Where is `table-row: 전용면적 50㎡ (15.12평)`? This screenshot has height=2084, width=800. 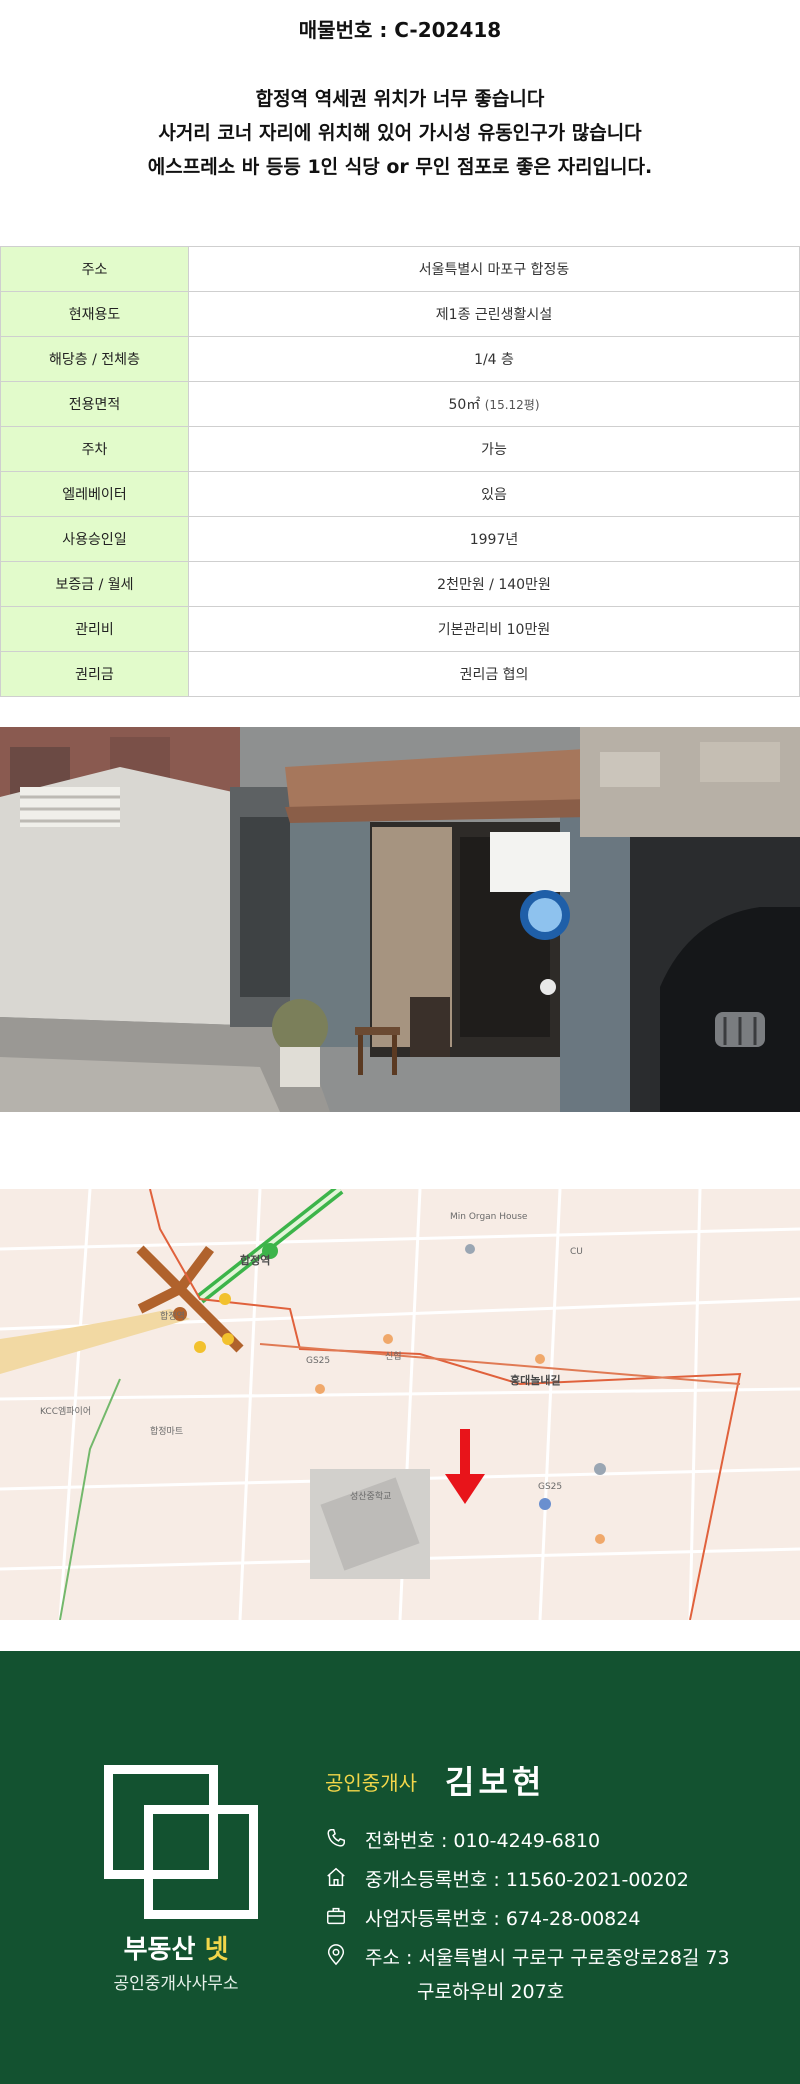
table-row: 전용면적 50㎡ (15.12평) is located at coordinates (400, 404).